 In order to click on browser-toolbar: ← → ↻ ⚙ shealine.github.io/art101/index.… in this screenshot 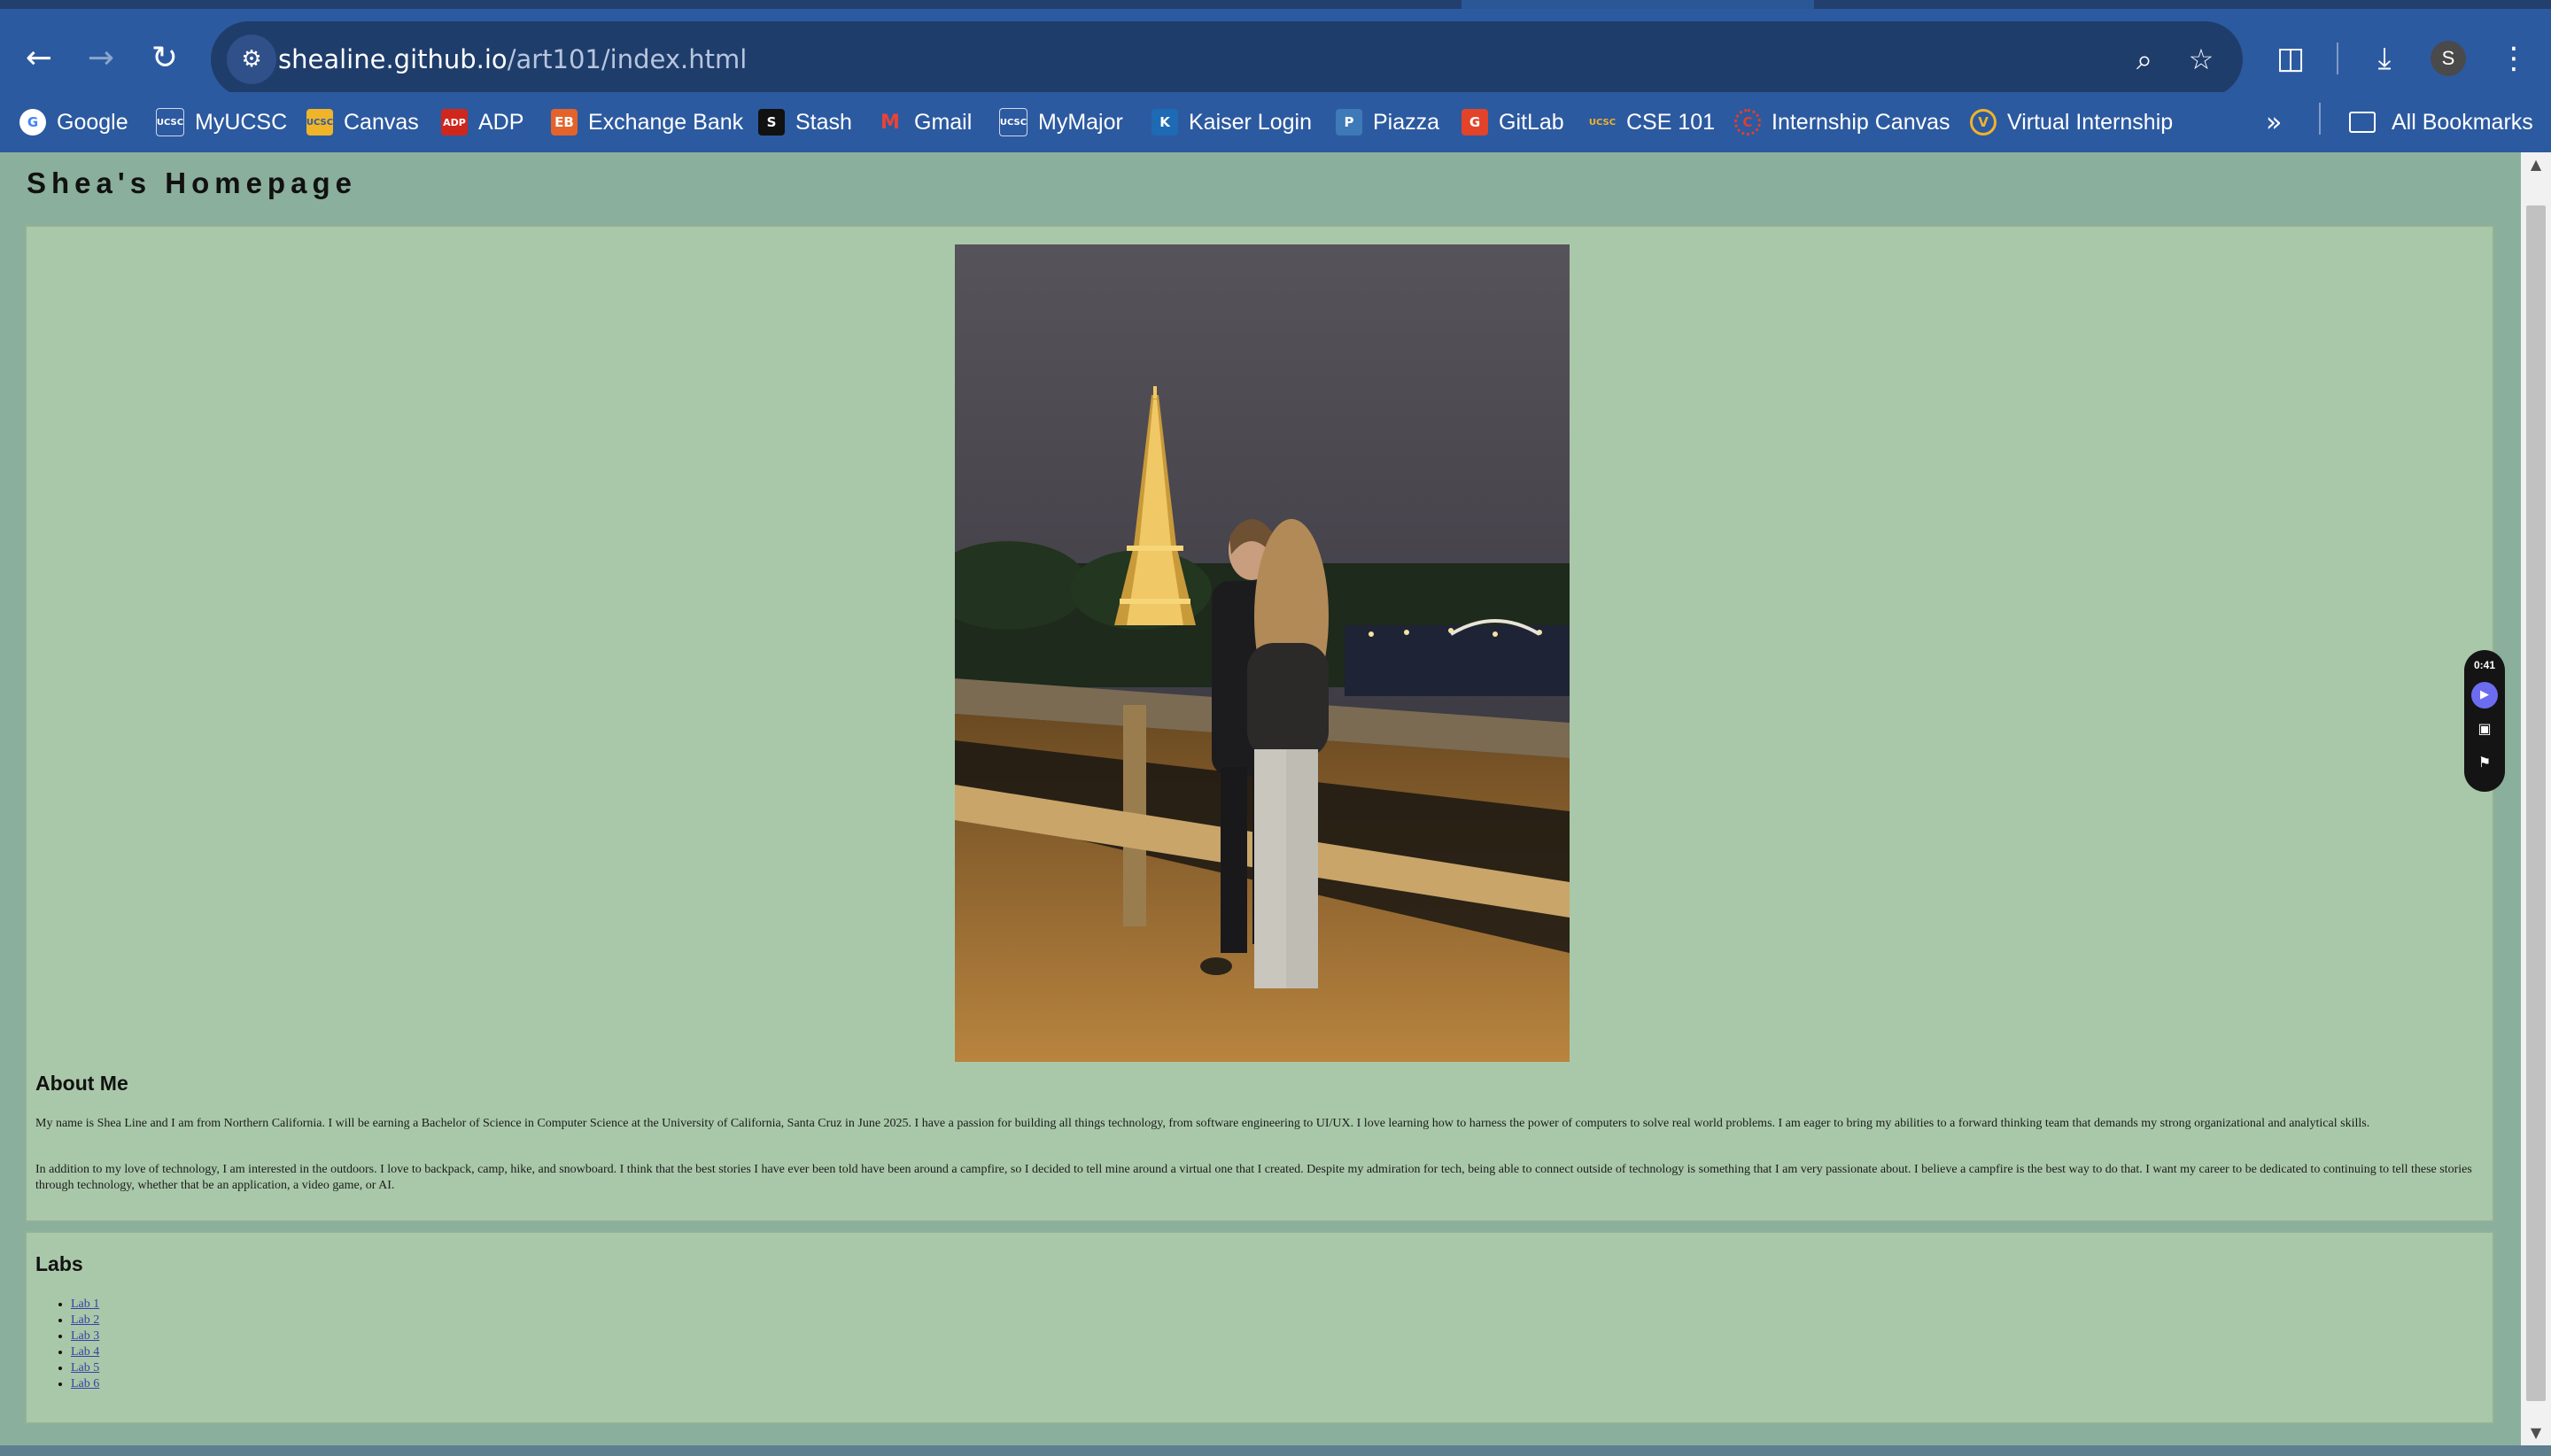, I will do `click(1275, 53)`.